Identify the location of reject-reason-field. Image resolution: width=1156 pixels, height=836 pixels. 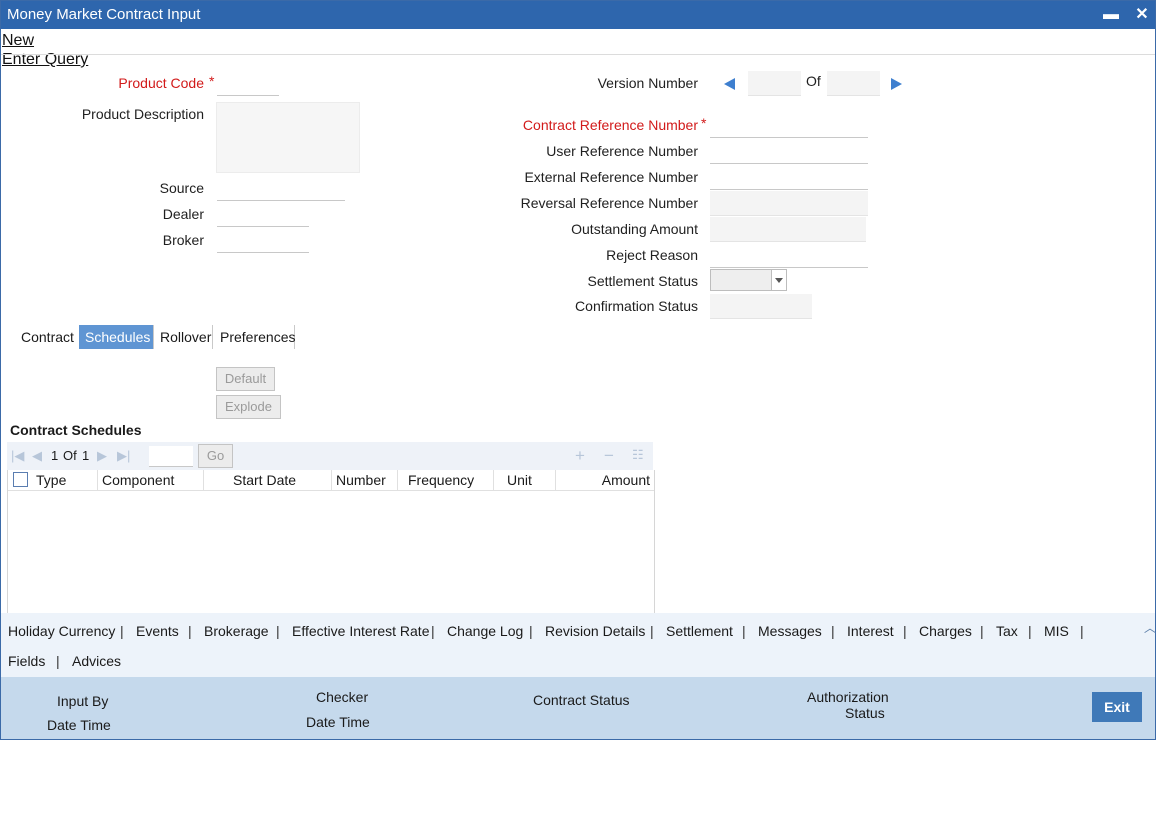
(789, 255).